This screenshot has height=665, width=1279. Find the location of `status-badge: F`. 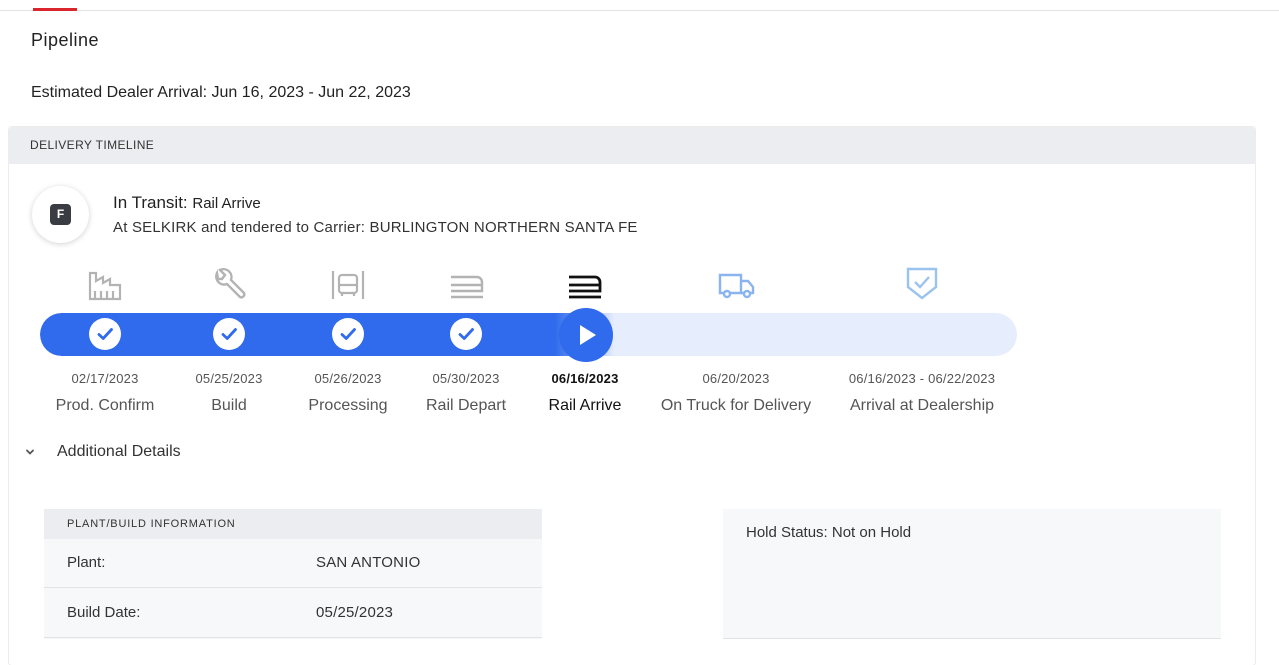

status-badge: F is located at coordinates (60, 214).